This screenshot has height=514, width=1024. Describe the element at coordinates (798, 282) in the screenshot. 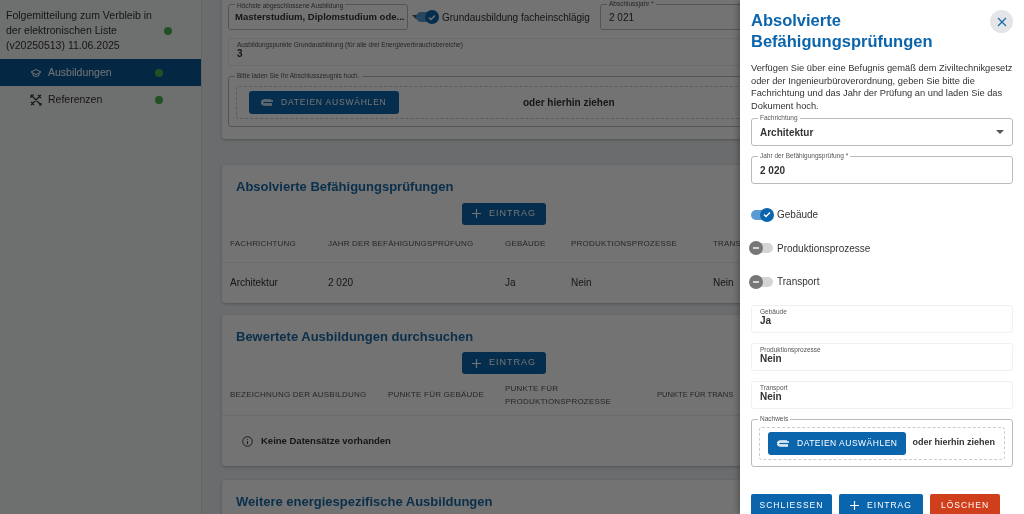

I see `toggle-label: Transport` at that location.